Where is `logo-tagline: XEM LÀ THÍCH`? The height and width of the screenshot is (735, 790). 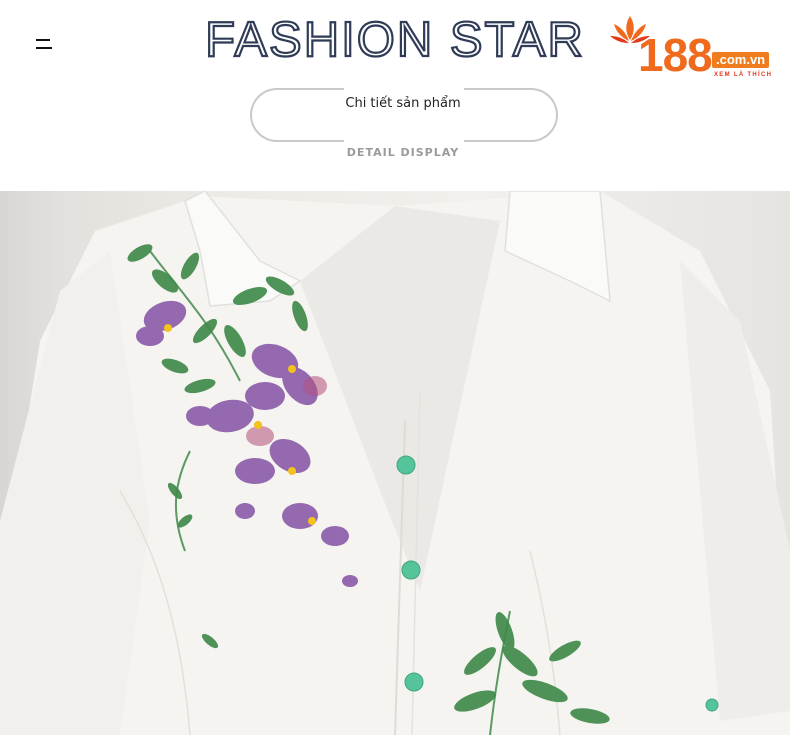
logo-tagline: XEM LÀ THÍCH is located at coordinates (743, 75).